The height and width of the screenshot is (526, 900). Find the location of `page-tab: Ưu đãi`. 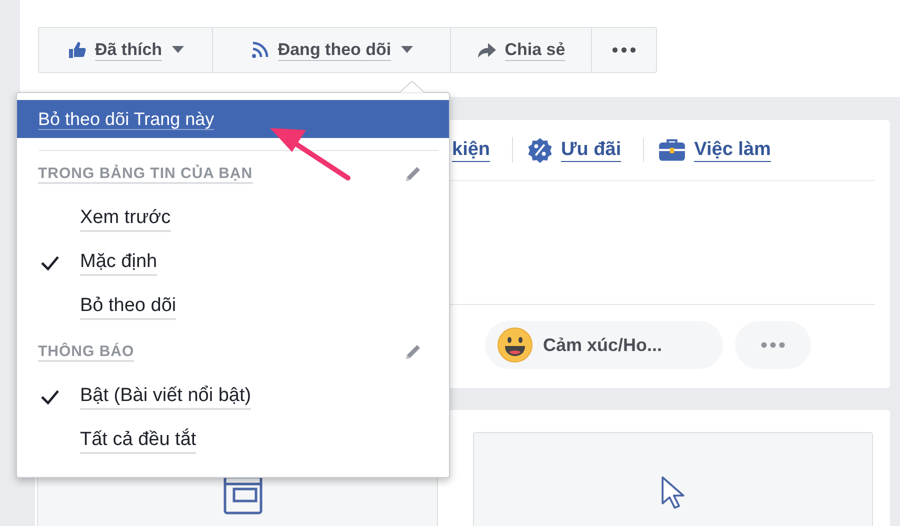

page-tab: Ưu đãi is located at coordinates (567, 150).